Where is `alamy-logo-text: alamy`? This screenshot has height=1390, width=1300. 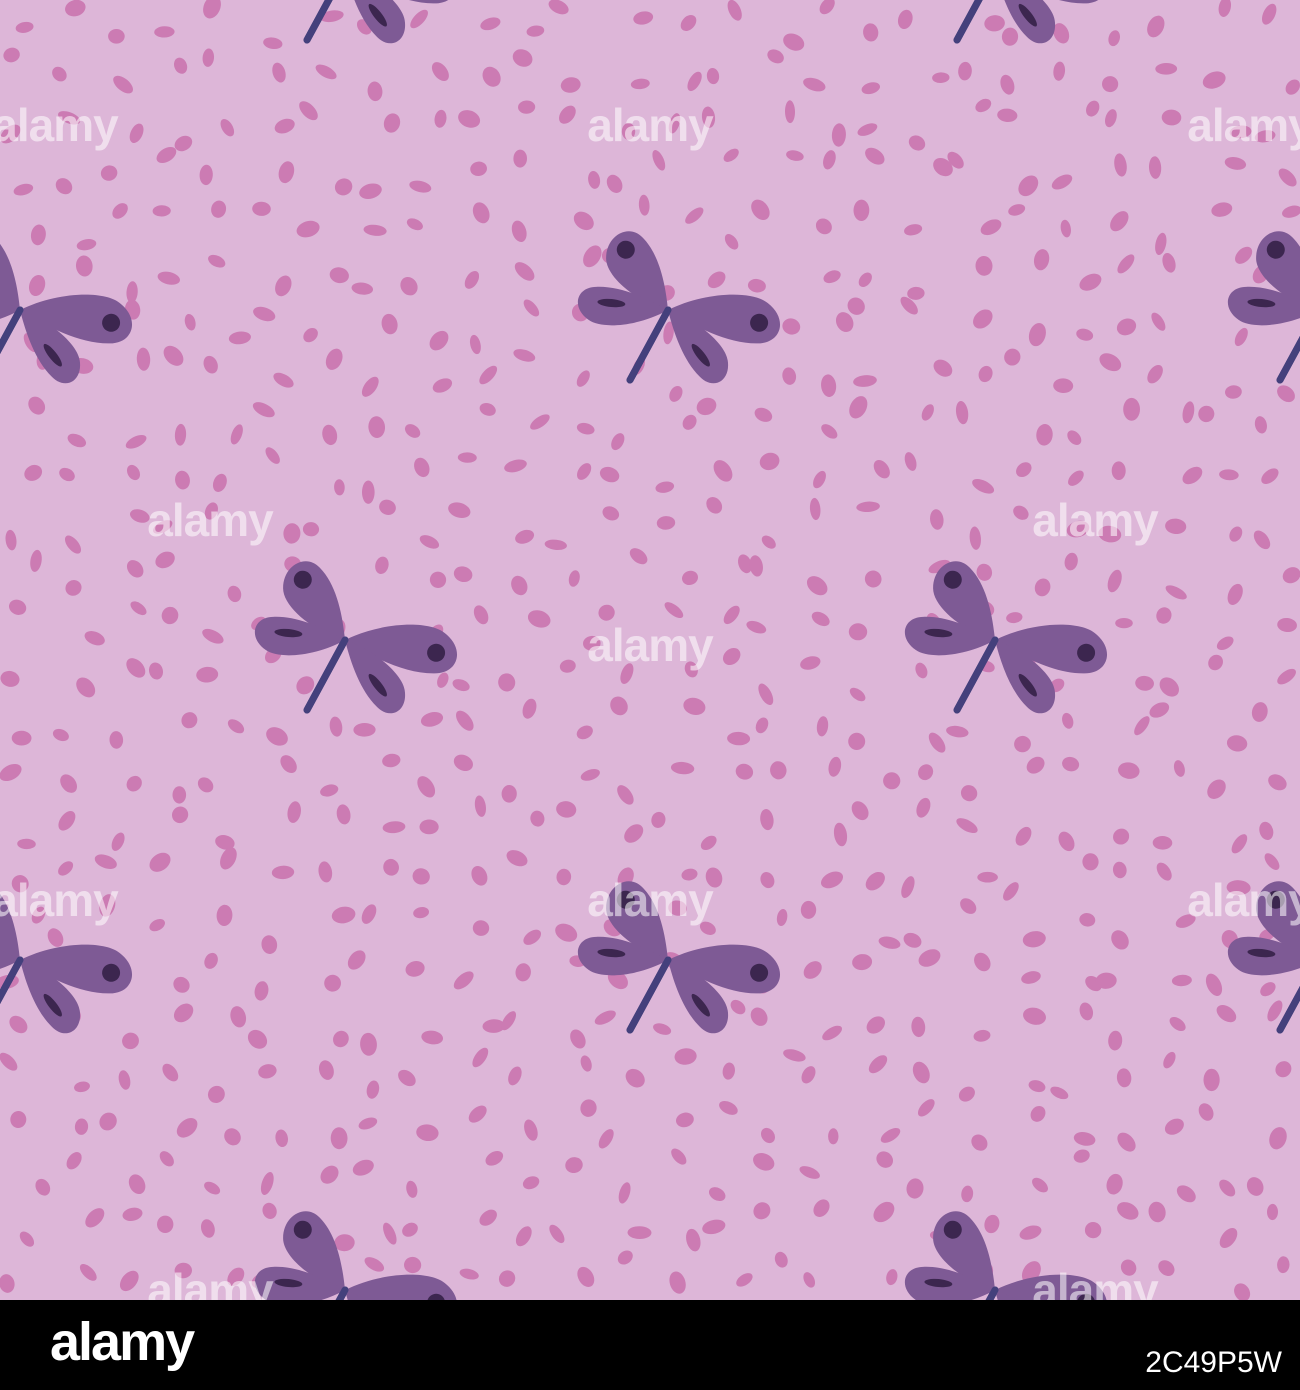
alamy-logo-text: alamy is located at coordinates (122, 1342).